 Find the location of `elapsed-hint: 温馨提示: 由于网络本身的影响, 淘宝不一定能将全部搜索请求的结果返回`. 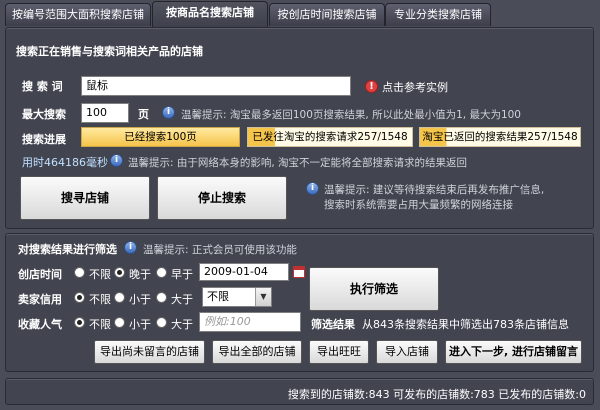

elapsed-hint: 温馨提示: 由于网络本身的影响, 淘宝不一定能将全部搜索请求的结果返回 is located at coordinates (298, 163).